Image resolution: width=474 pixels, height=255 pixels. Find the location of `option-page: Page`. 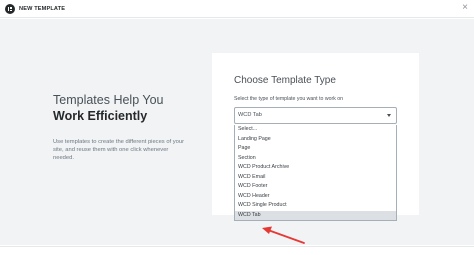

option-page: Page is located at coordinates (315, 149).